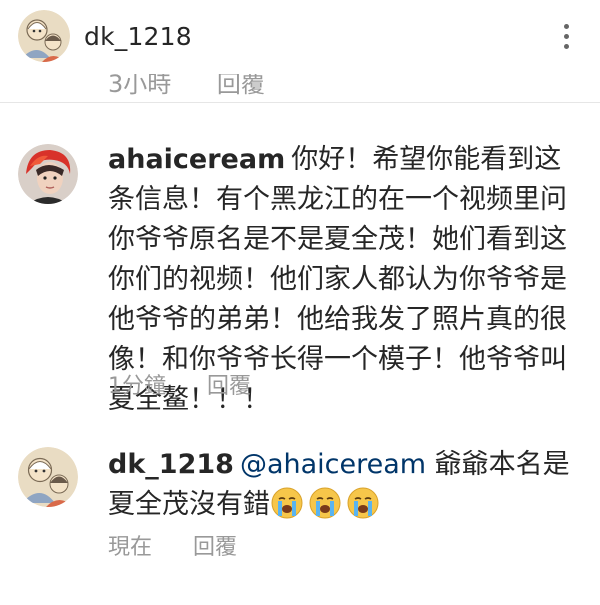  I want to click on mention-link: @ahaiceream, so click(333, 464).